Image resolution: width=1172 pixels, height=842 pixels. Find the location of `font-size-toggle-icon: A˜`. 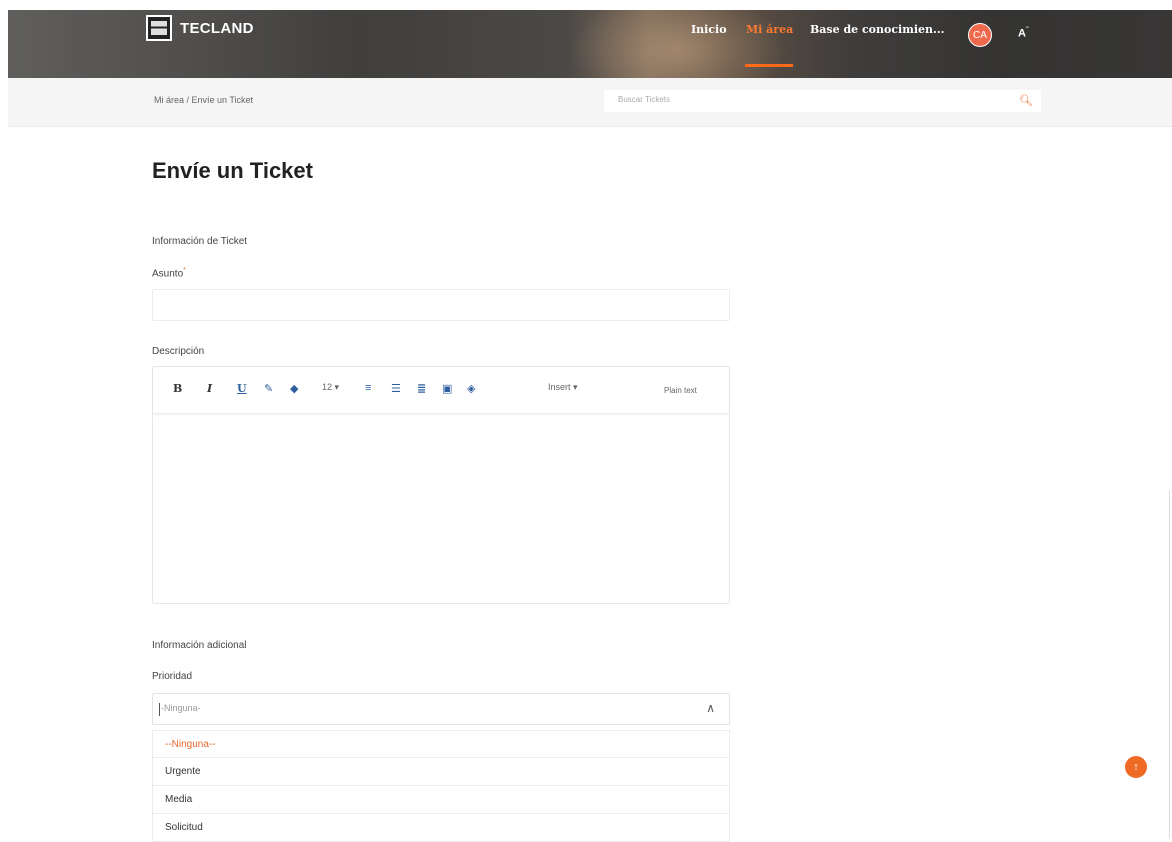

font-size-toggle-icon: A˜ is located at coordinates (1023, 33).